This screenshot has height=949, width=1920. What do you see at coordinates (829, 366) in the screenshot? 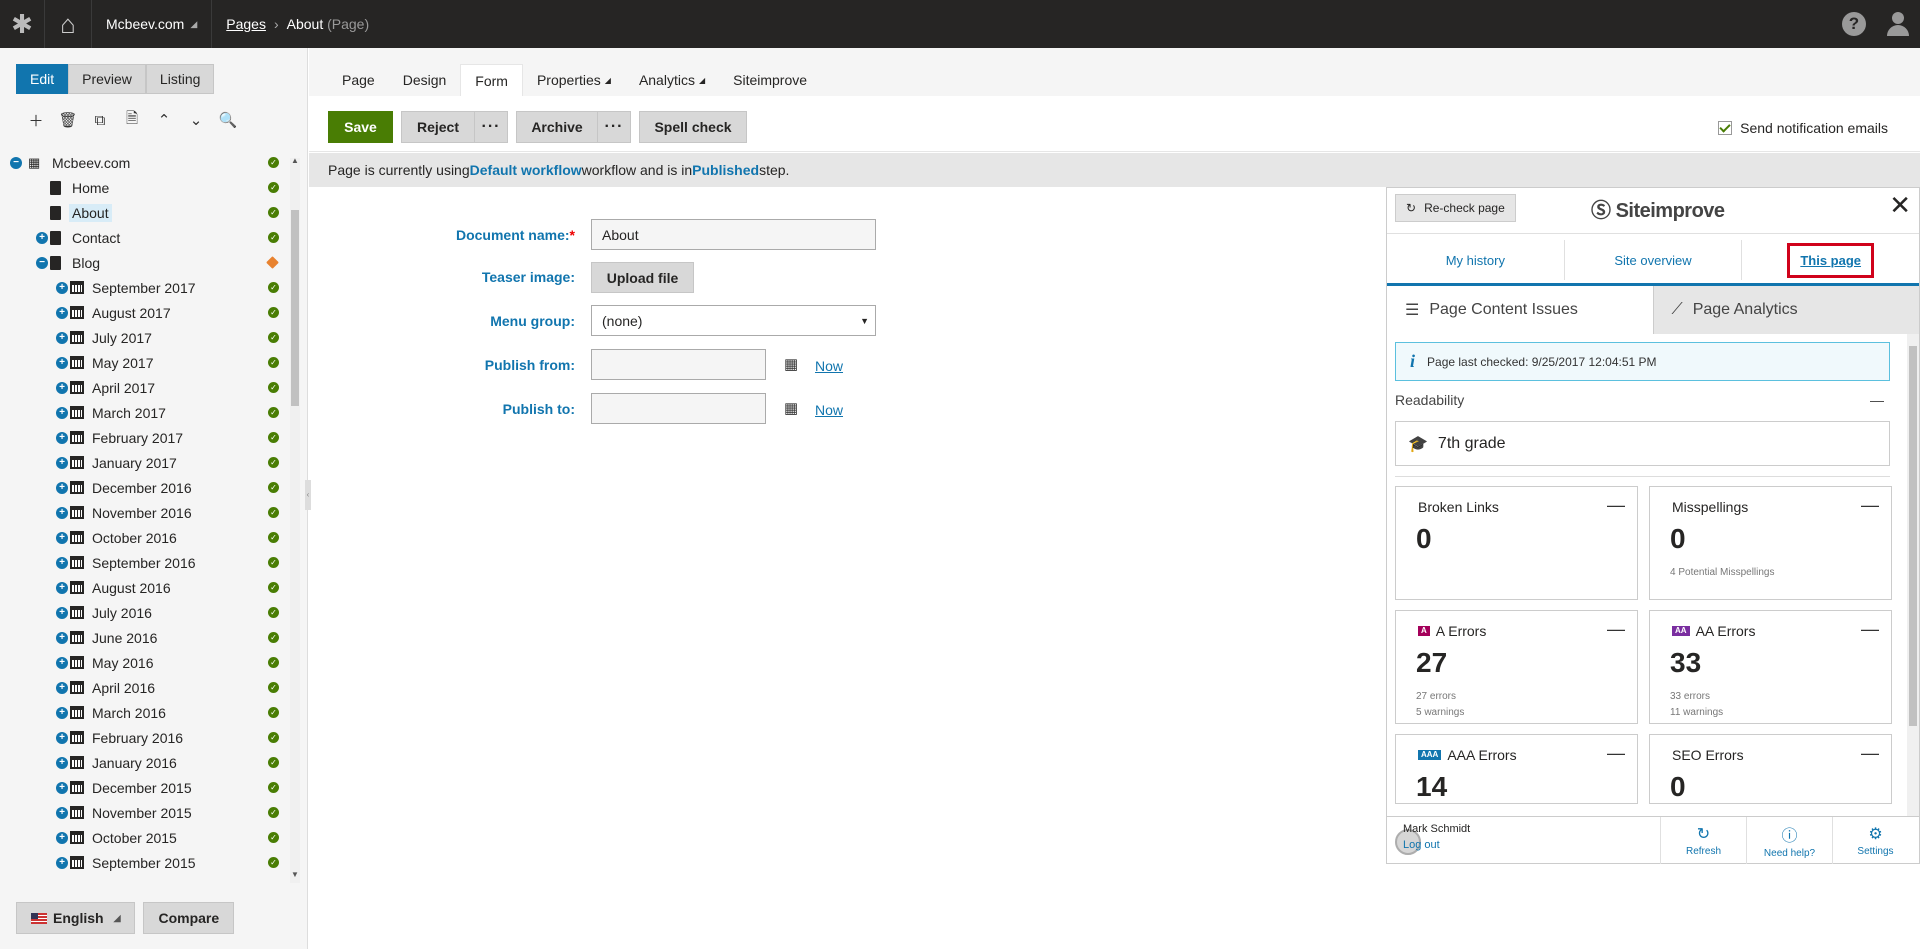
I see `publish-from-now-link: Now` at bounding box center [829, 366].